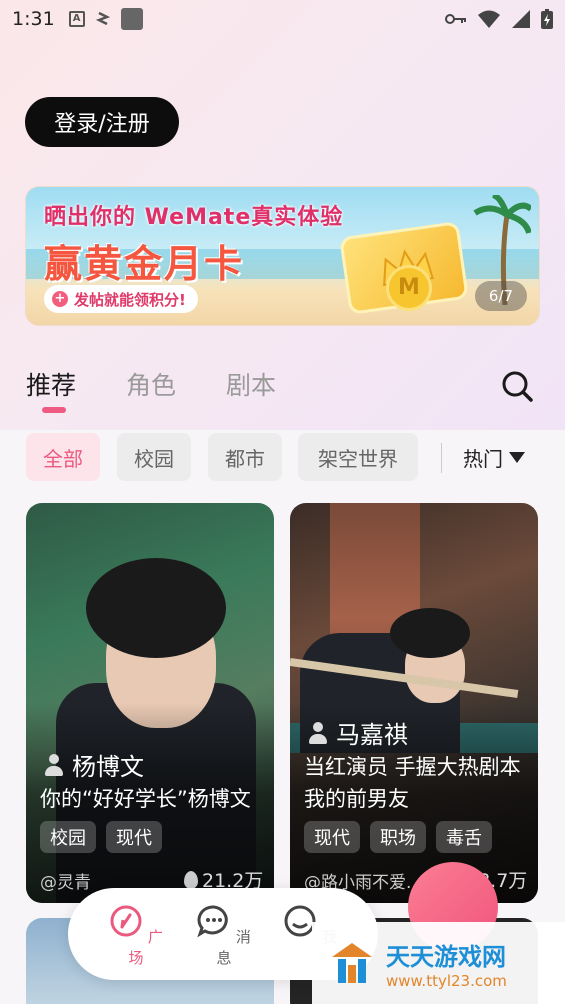  I want to click on banner-subtitle-text: 发帖就能领积分!, so click(130, 299).